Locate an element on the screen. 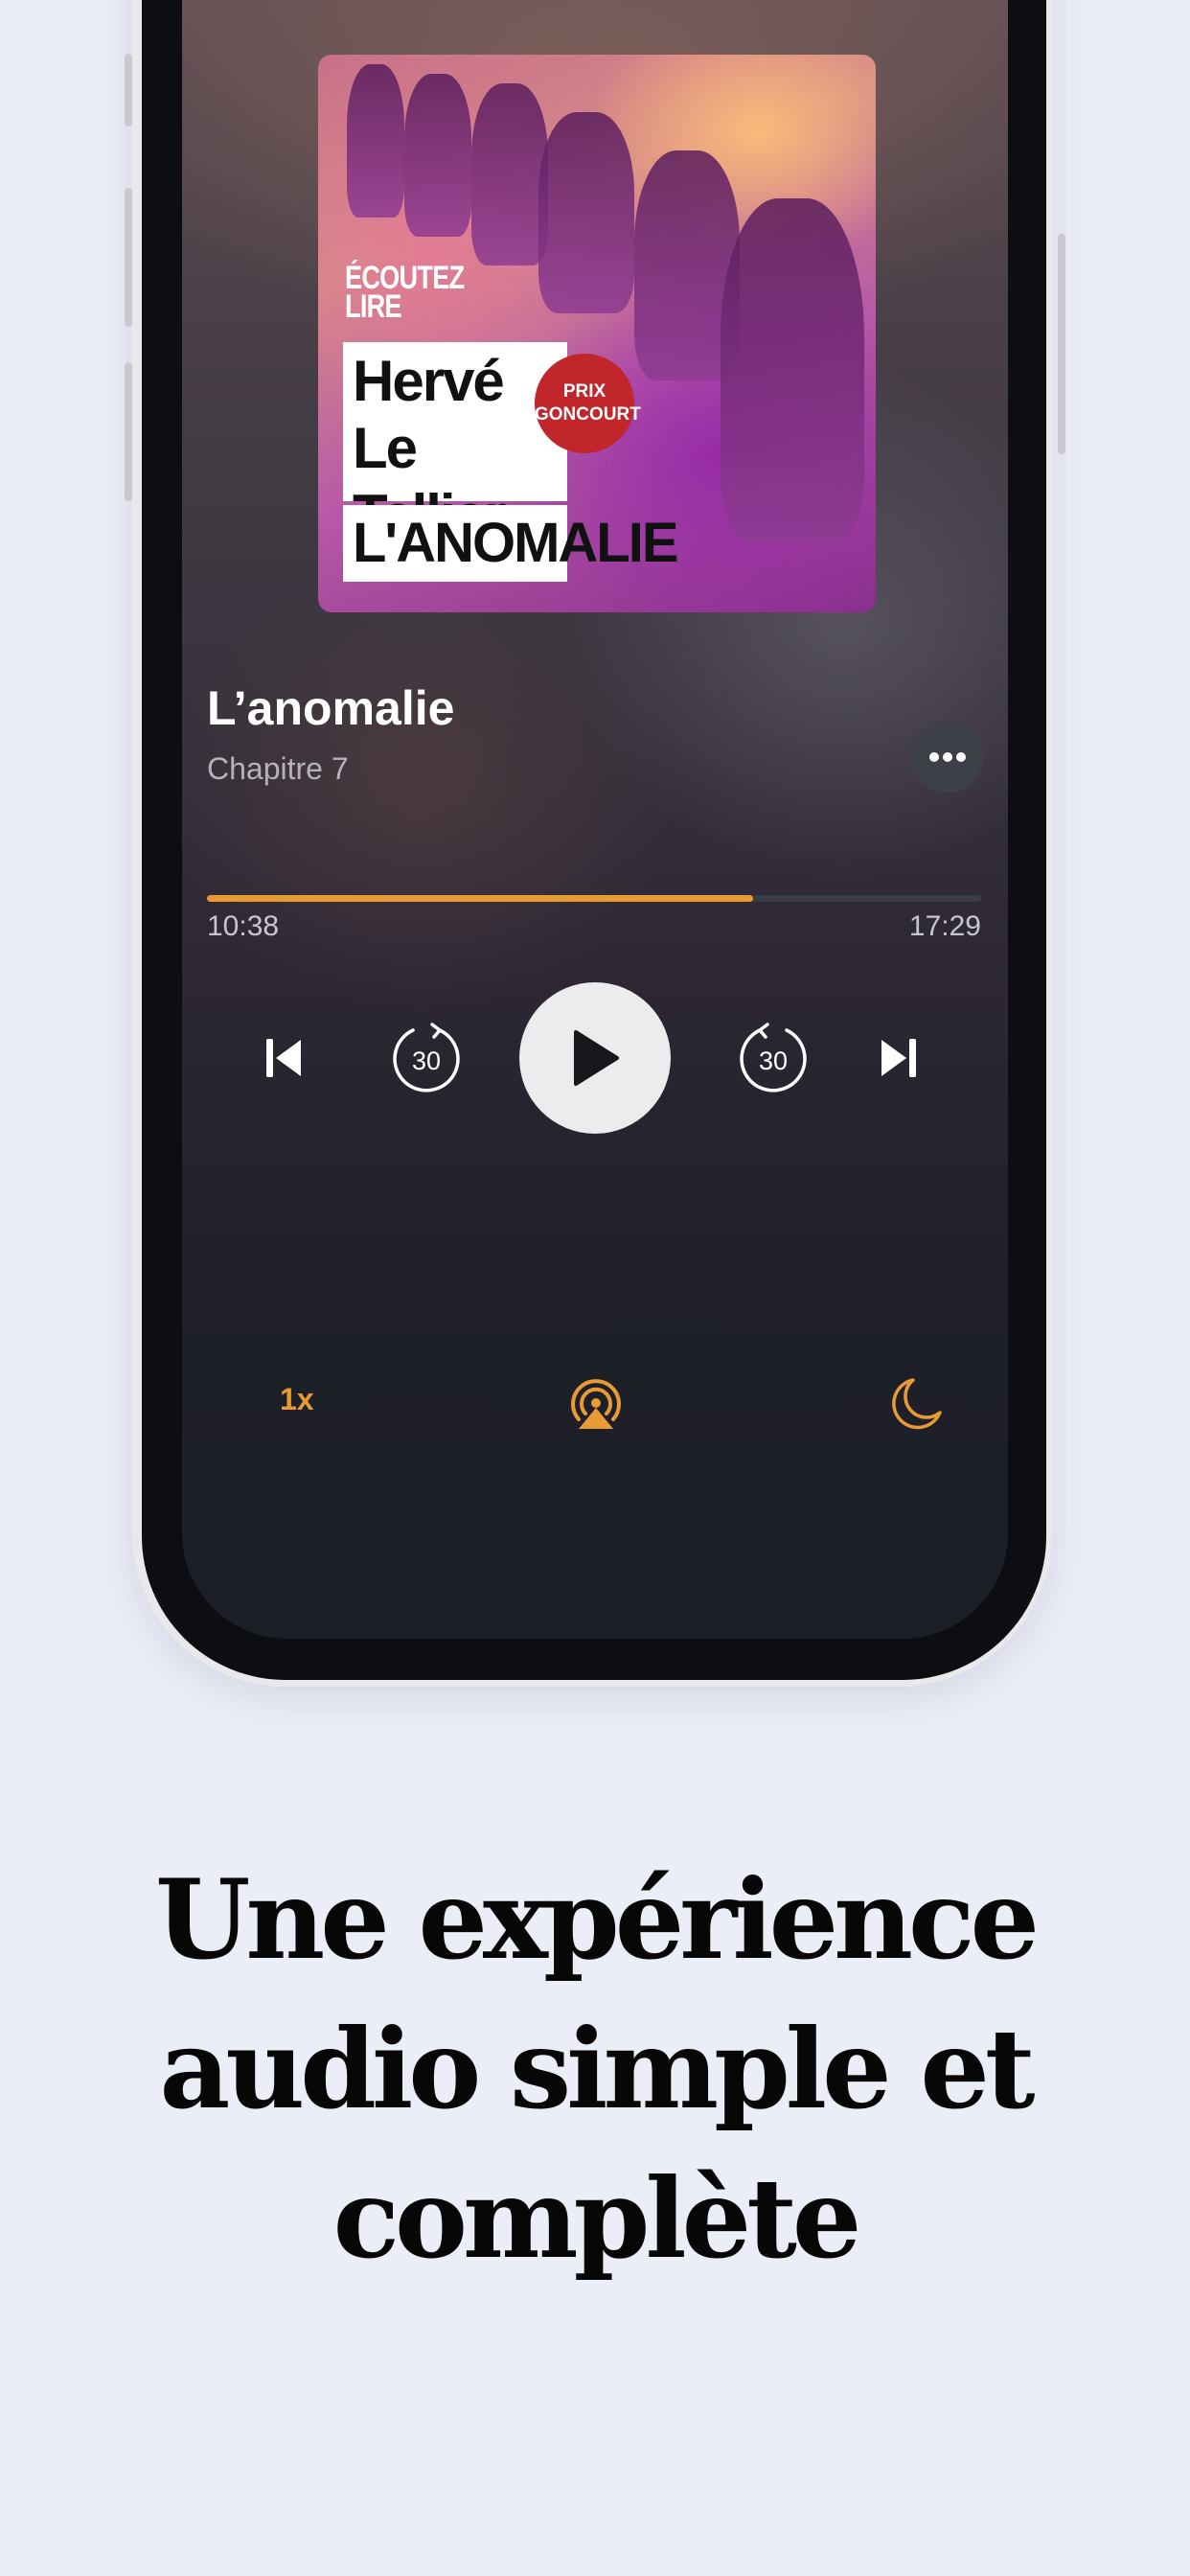 The height and width of the screenshot is (2576, 1190). playback-speed-button: 1x is located at coordinates (297, 1399).